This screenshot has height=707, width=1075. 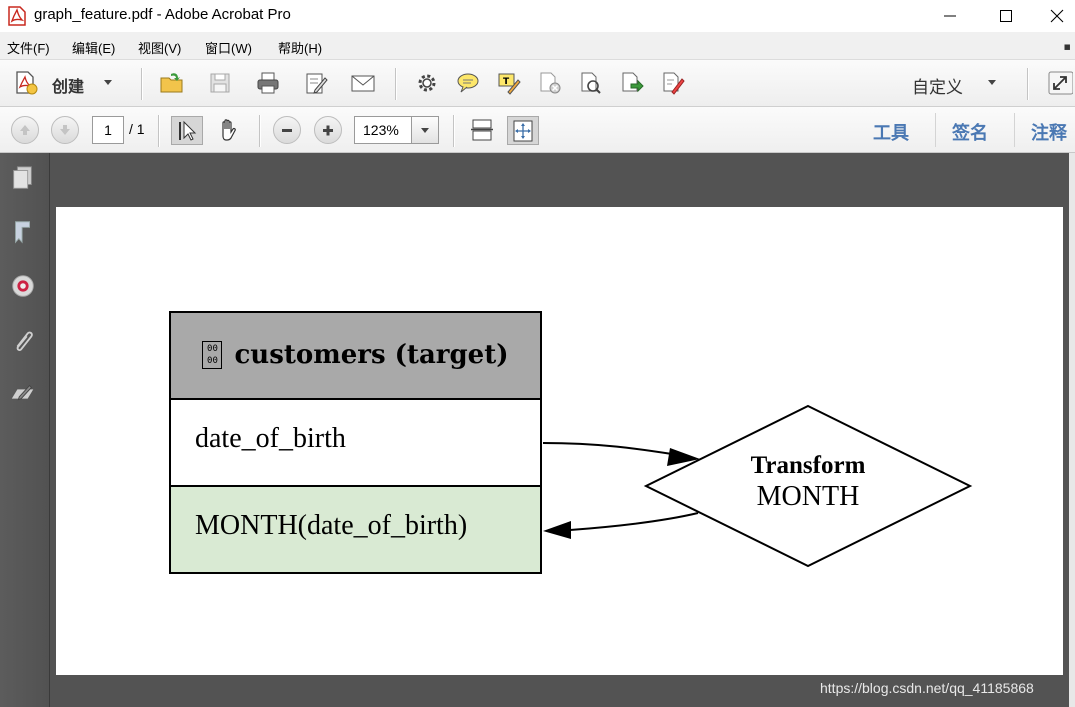 I want to click on edge-transform-to-derived, so click(x=634, y=521).